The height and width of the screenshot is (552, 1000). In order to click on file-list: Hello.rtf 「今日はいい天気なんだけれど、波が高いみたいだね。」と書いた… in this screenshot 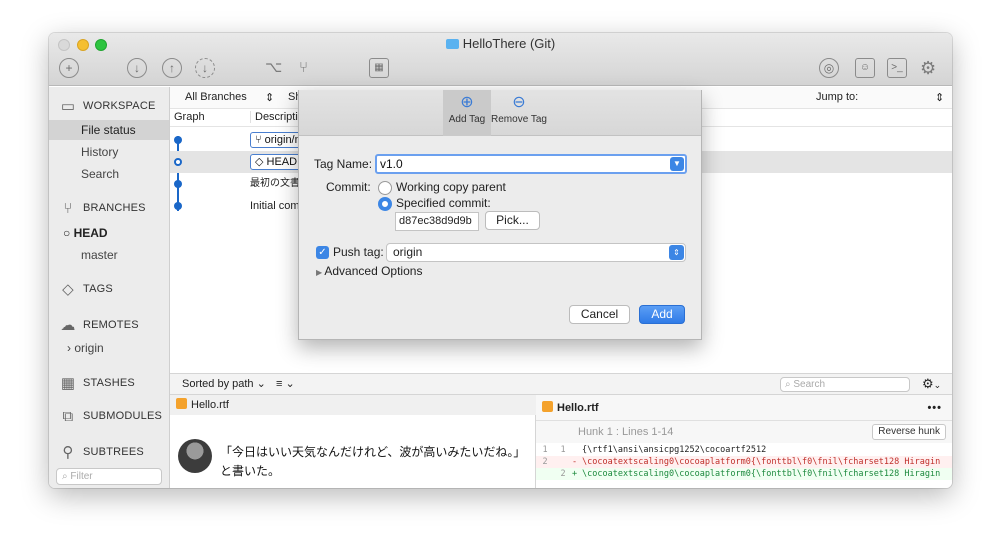, I will do `click(353, 441)`.